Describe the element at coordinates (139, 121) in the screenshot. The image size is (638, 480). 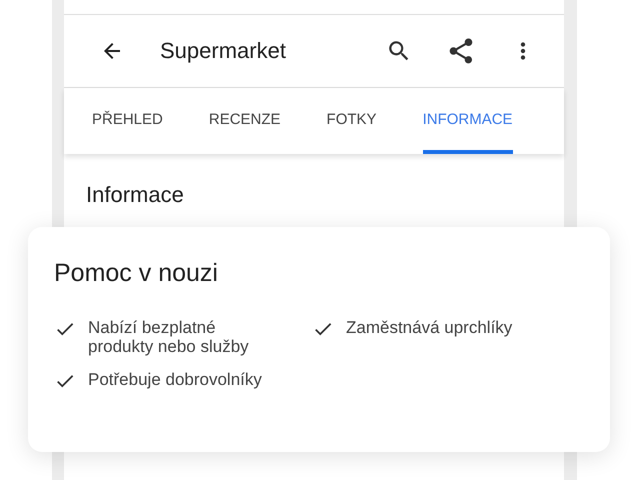
I see `tab: PŘEHLED` at that location.